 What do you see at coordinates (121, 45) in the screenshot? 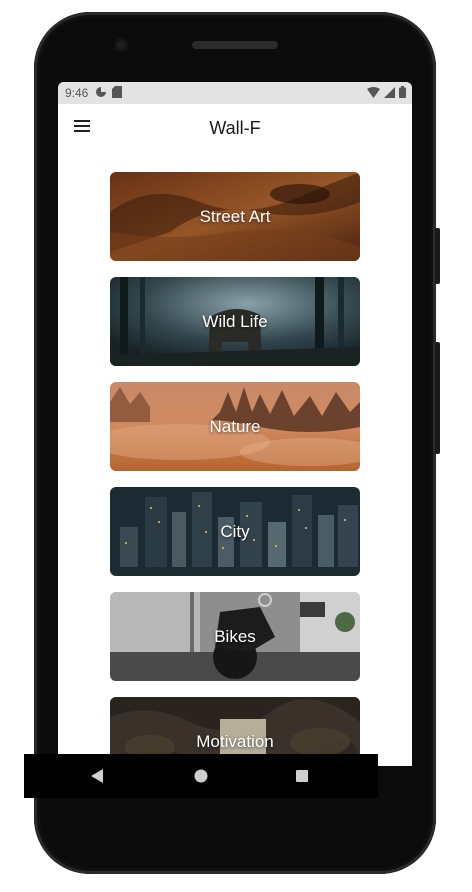
I see `front-camera` at bounding box center [121, 45].